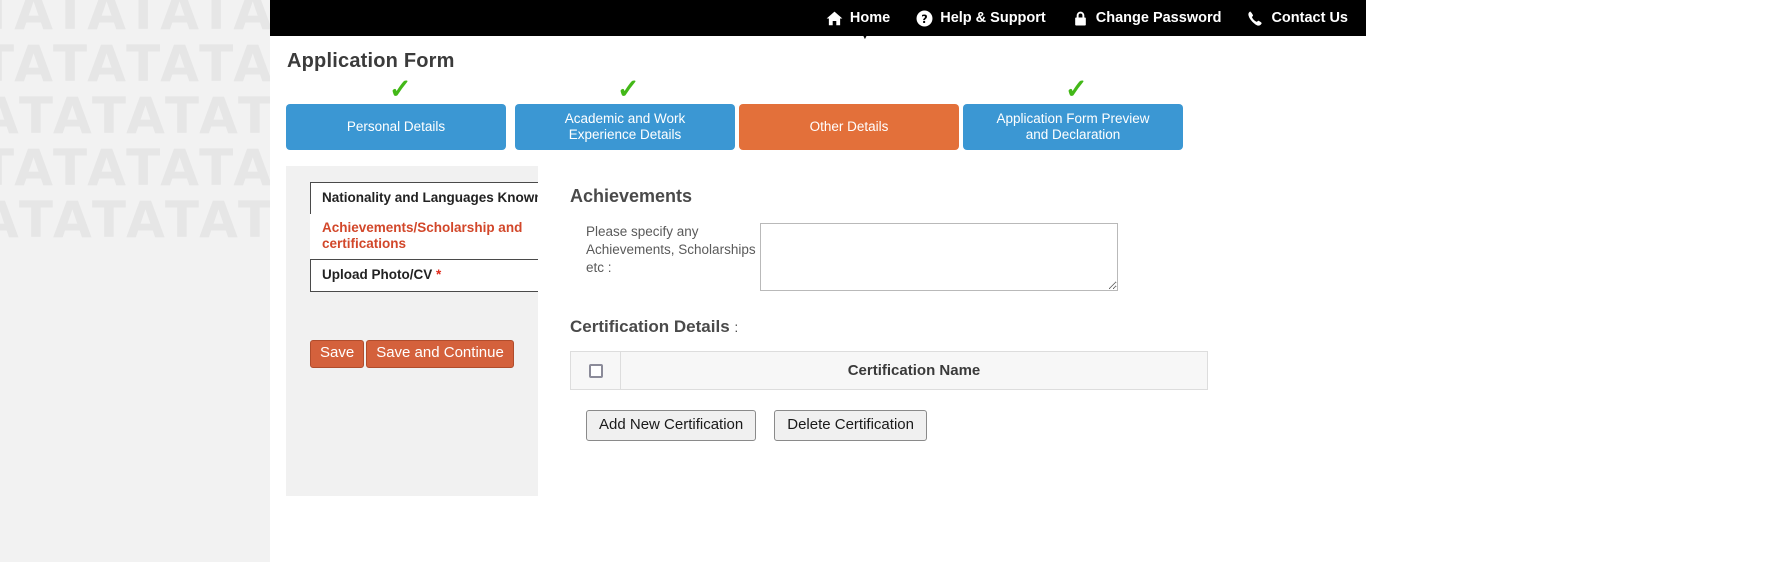  I want to click on select-all-checkbox, so click(595, 371).